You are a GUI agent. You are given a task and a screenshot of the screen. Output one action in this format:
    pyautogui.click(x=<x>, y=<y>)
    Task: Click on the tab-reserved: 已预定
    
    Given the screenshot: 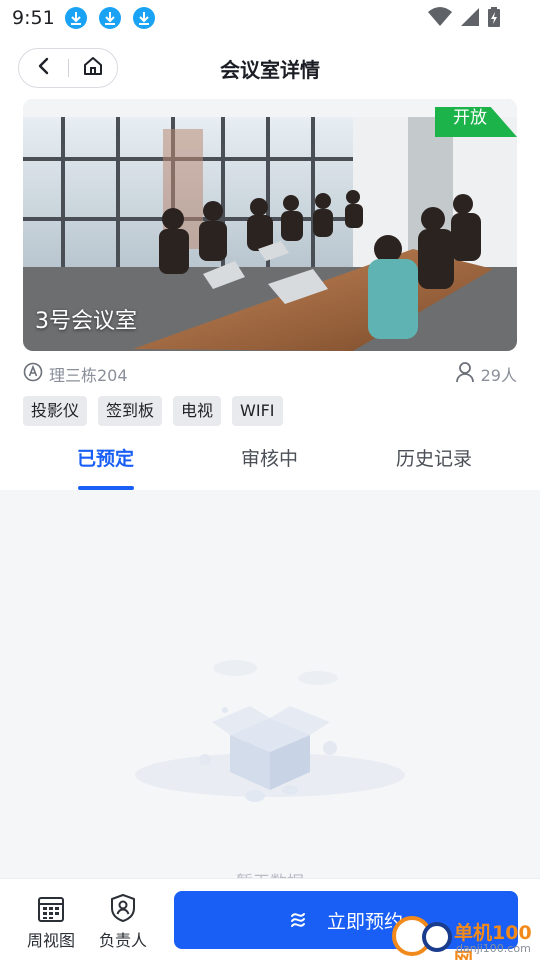 What is the action you would take?
    pyautogui.click(x=105, y=457)
    